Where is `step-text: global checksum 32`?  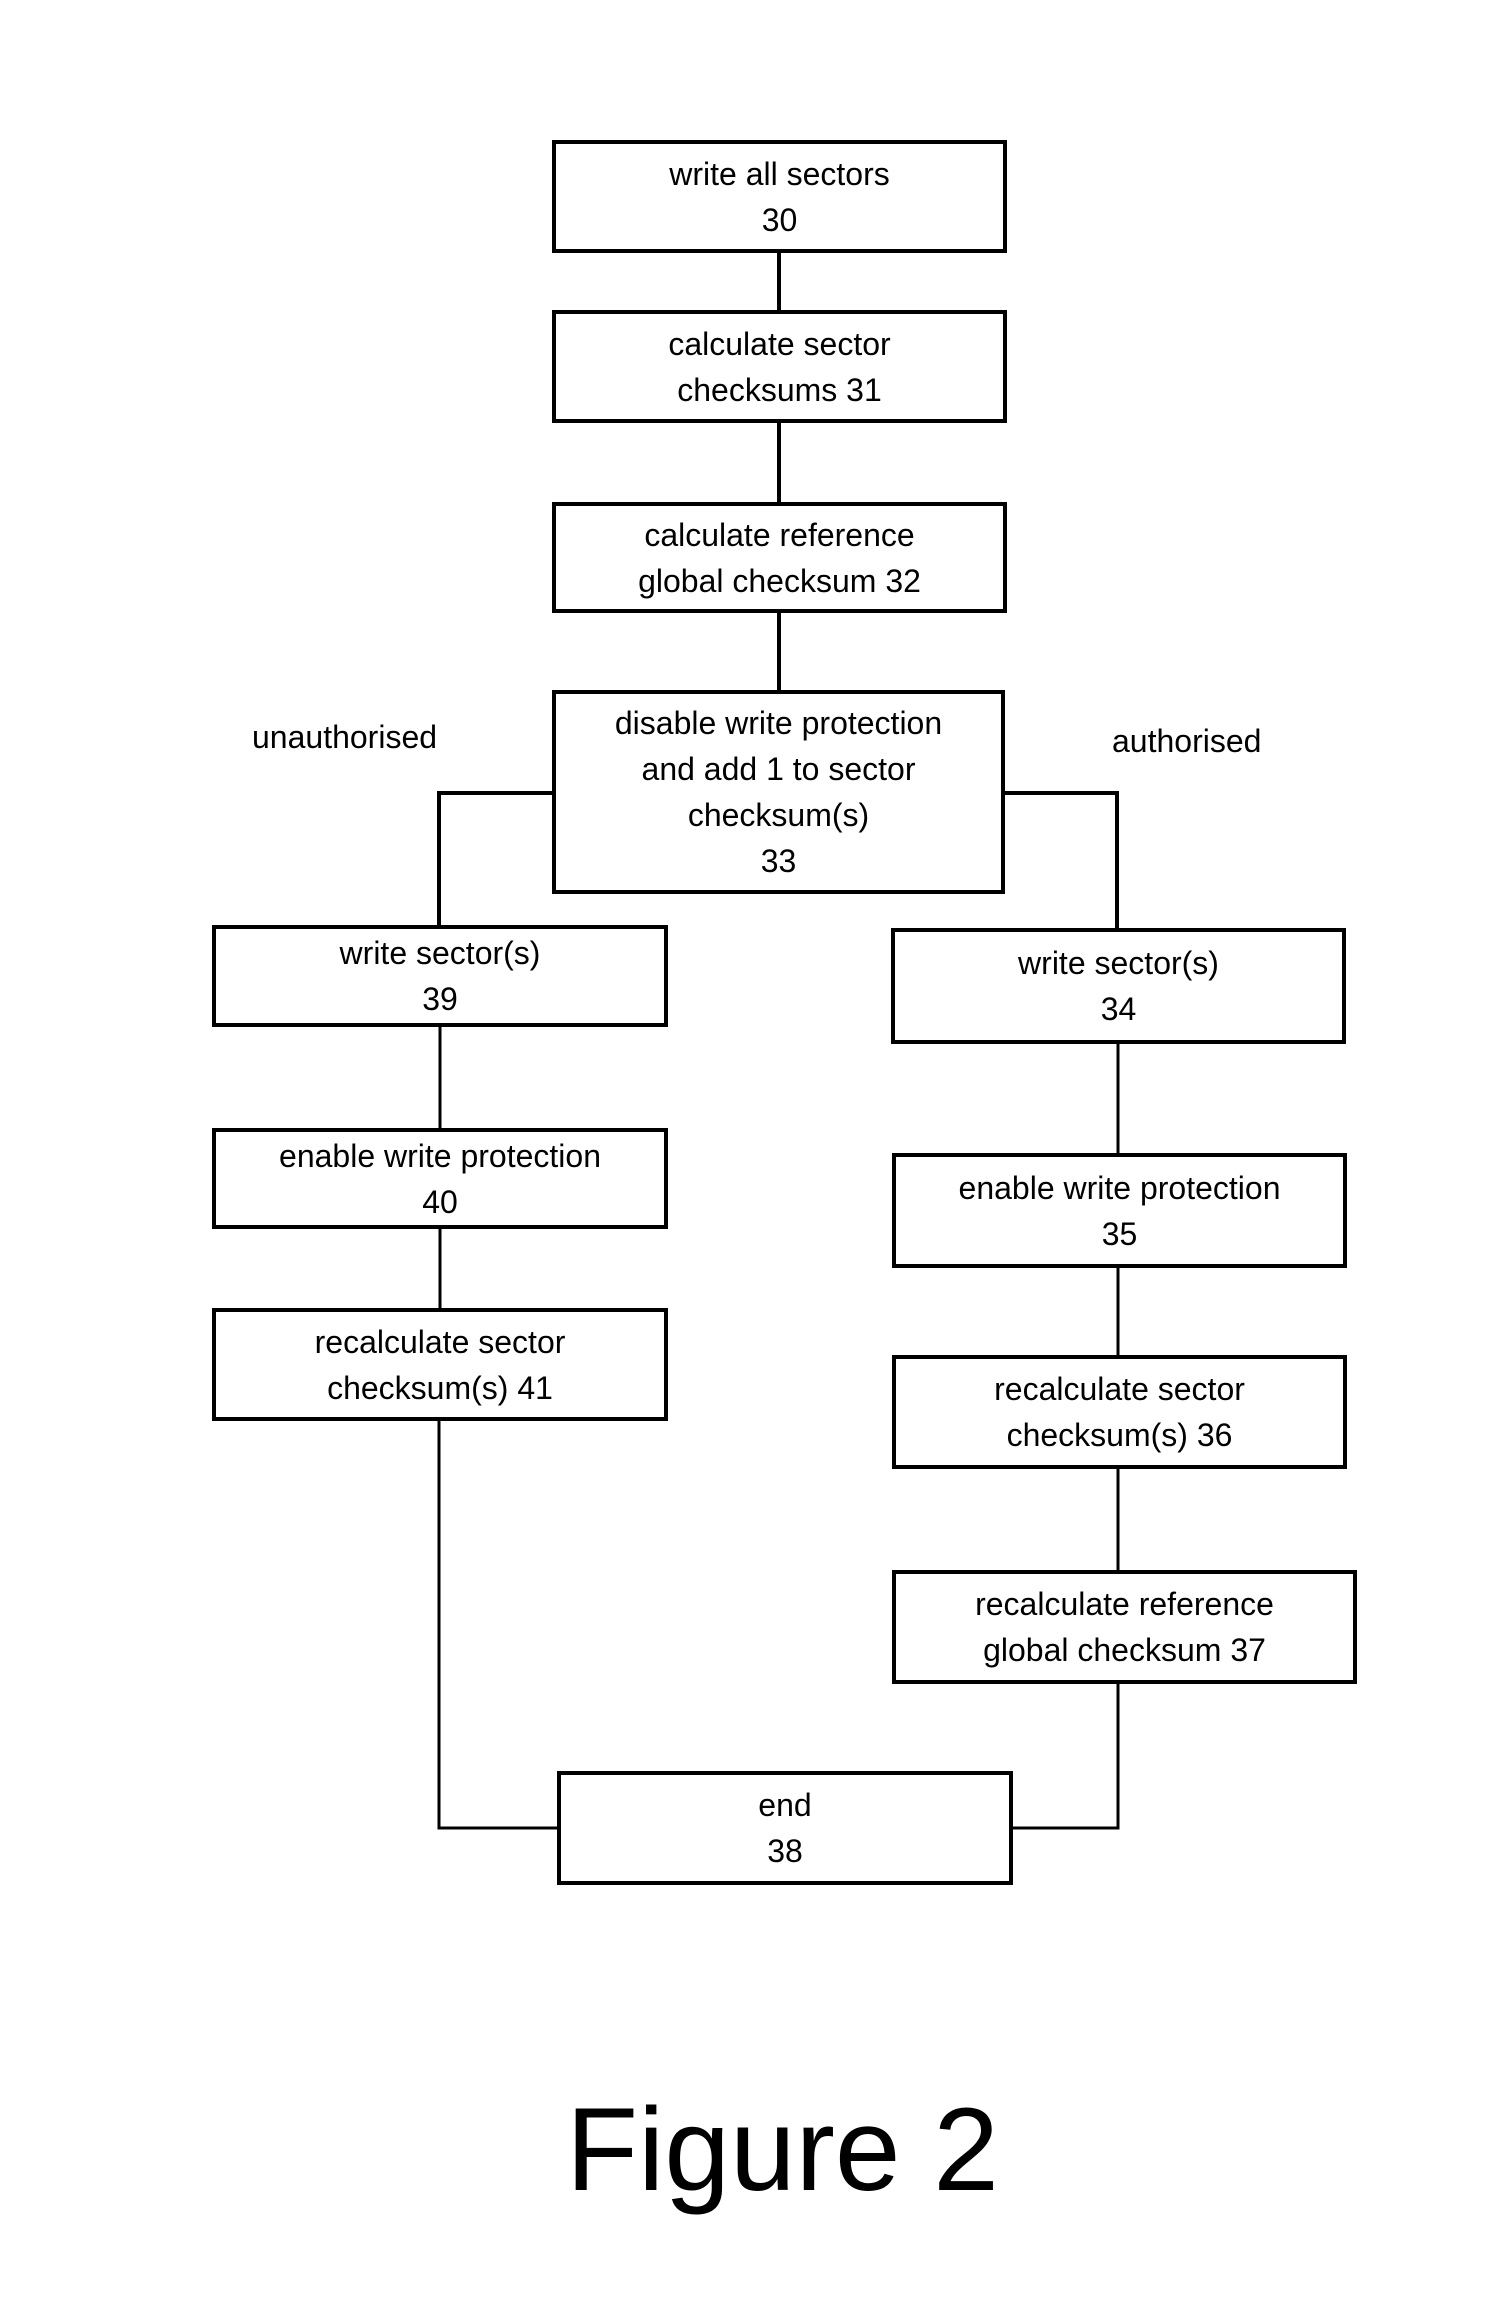
step-text: global checksum 32 is located at coordinates (779, 580).